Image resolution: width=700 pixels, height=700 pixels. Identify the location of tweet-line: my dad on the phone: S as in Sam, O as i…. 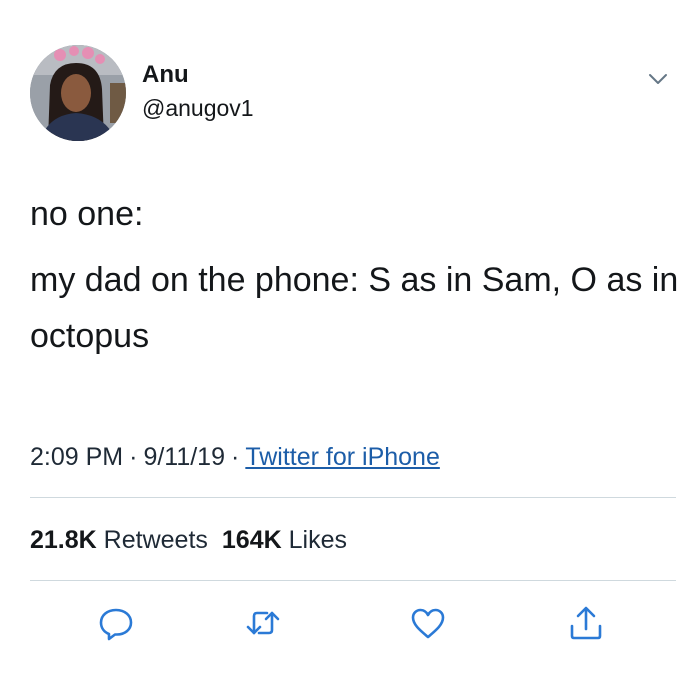
(354, 308).